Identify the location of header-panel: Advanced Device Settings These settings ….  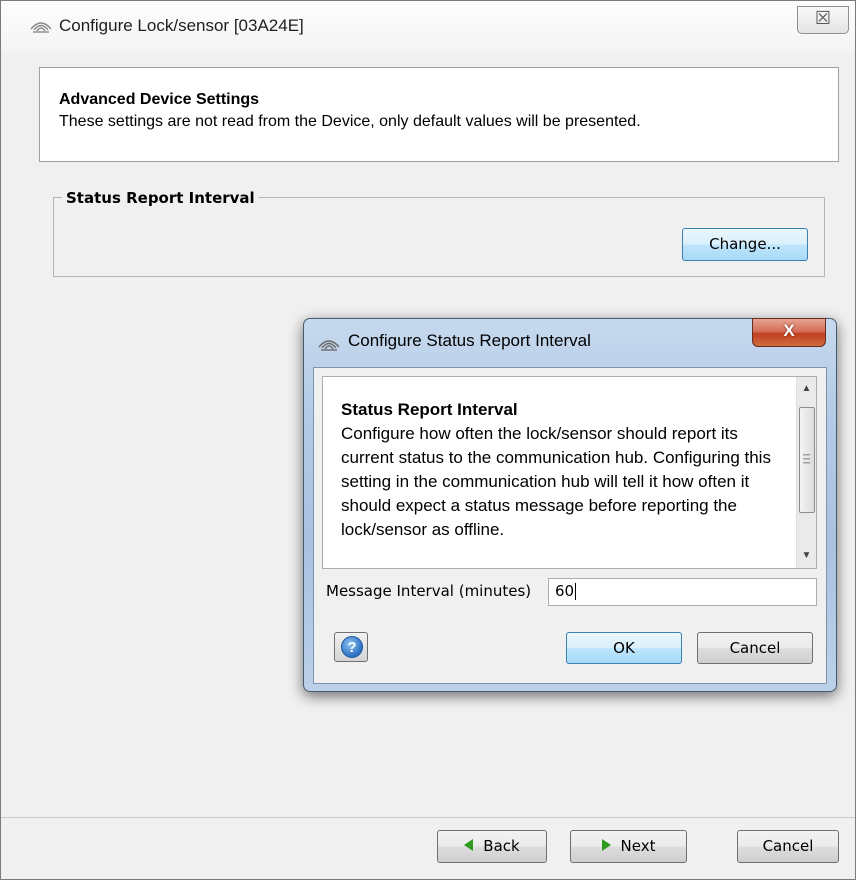
(439, 114).